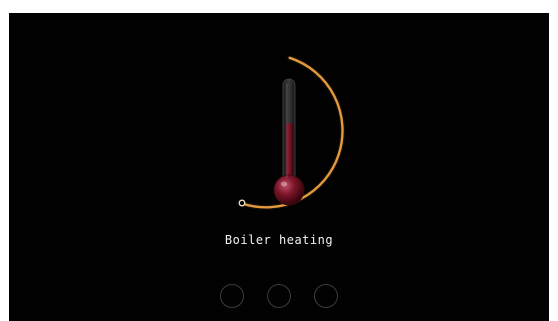 The height and width of the screenshot is (321, 558). Describe the element at coordinates (242, 203) in the screenshot. I see `progress-arc-end-marker` at that location.